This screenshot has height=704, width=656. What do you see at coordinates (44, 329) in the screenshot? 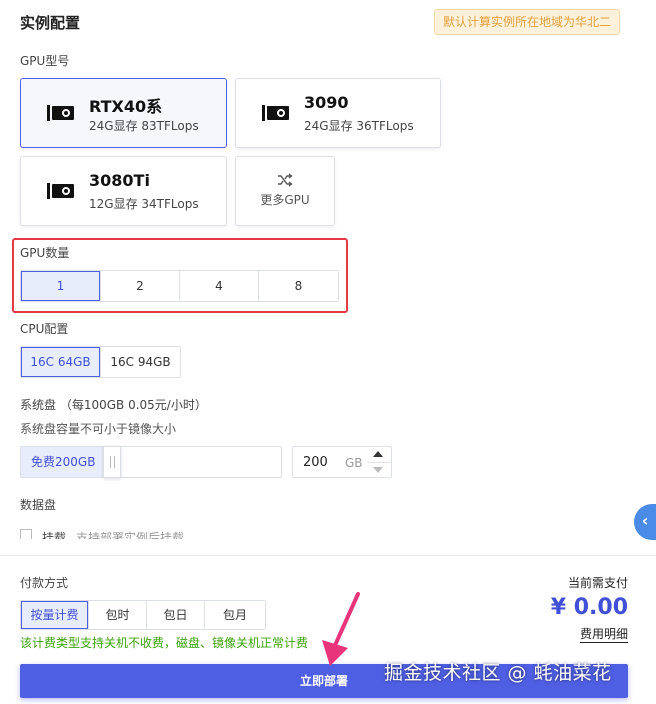
I see `cpu-config-label: CPU配置` at bounding box center [44, 329].